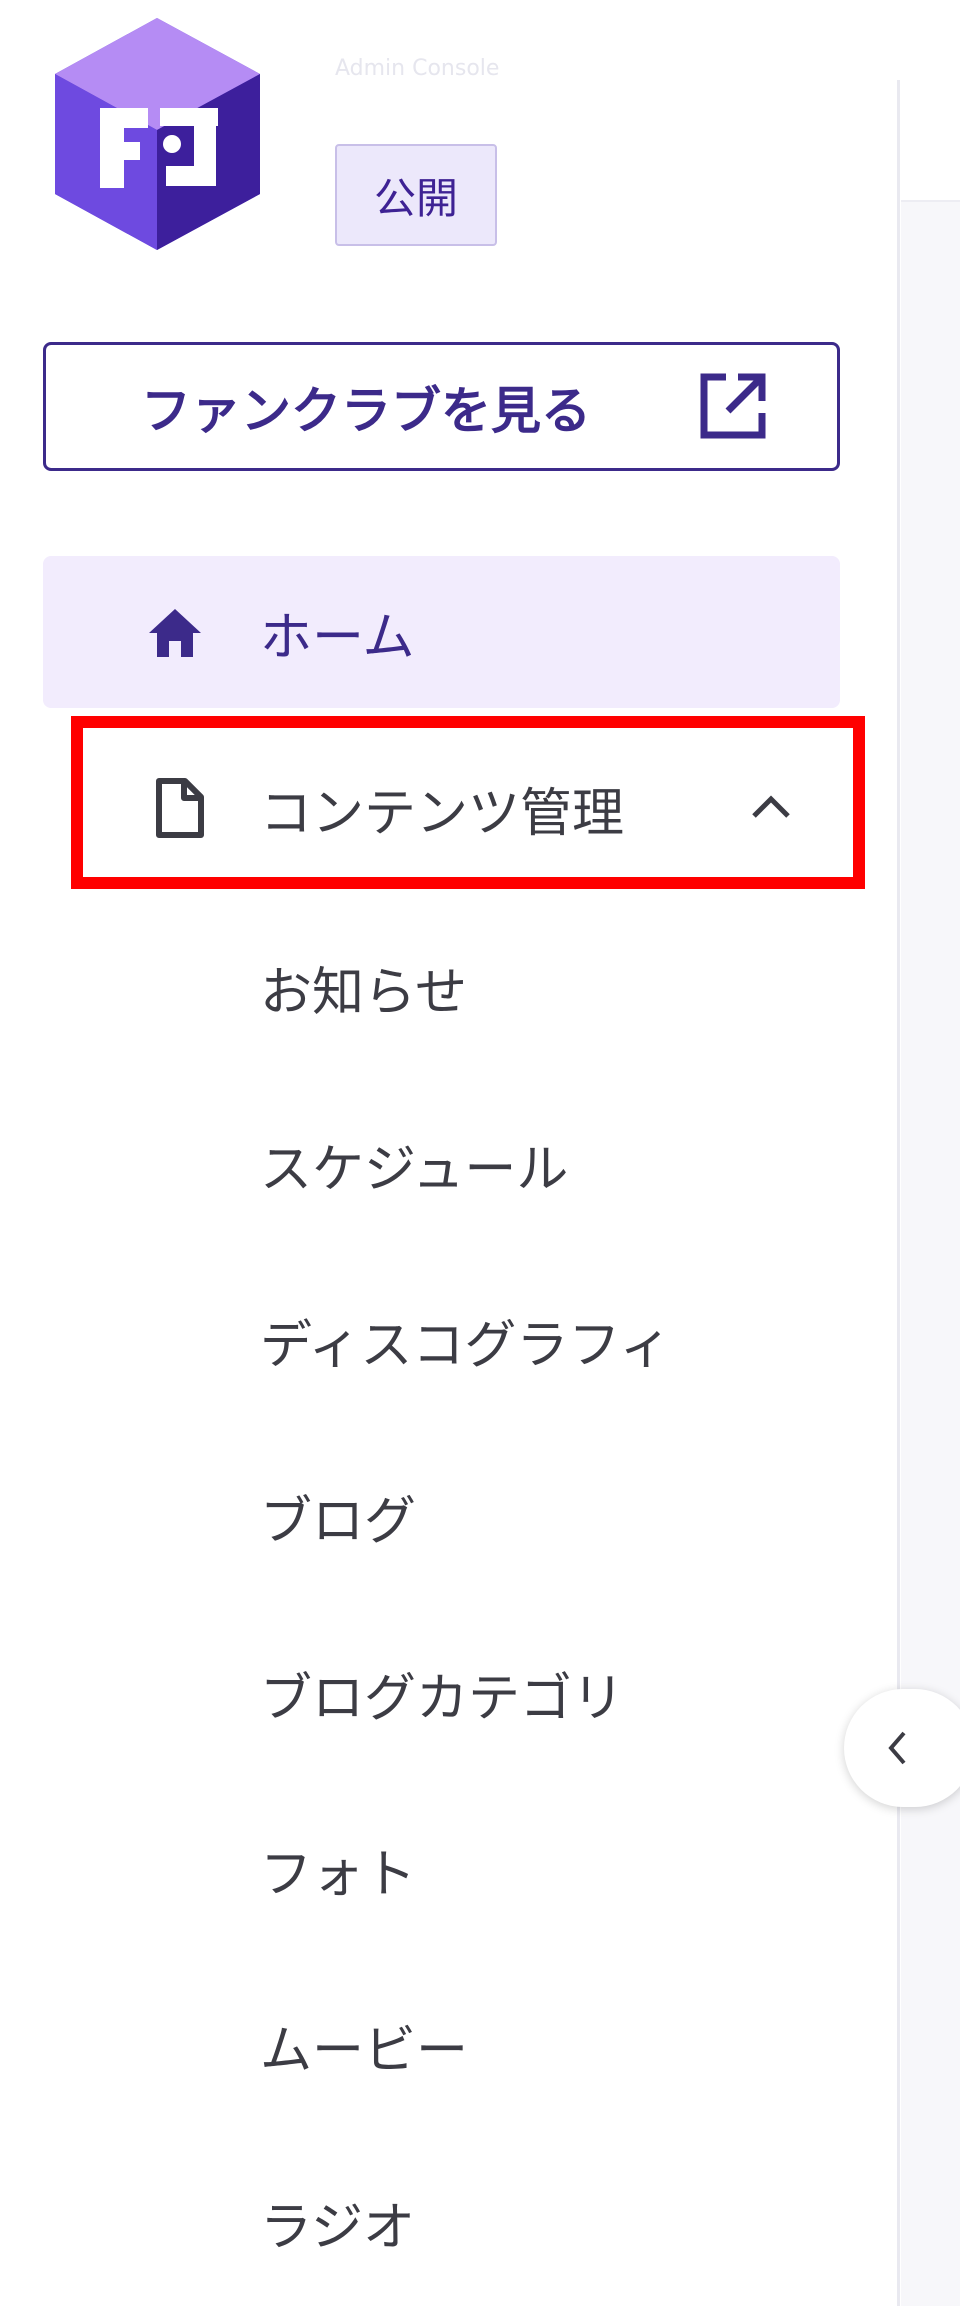  Describe the element at coordinates (898, 1193) in the screenshot. I see `sidebar-divider` at that location.